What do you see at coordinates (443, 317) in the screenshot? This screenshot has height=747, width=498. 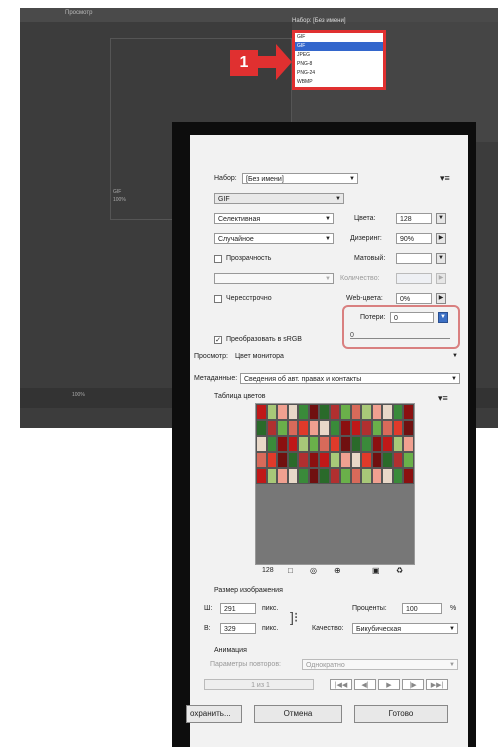 I see `lossy-spinner: ▼` at bounding box center [443, 317].